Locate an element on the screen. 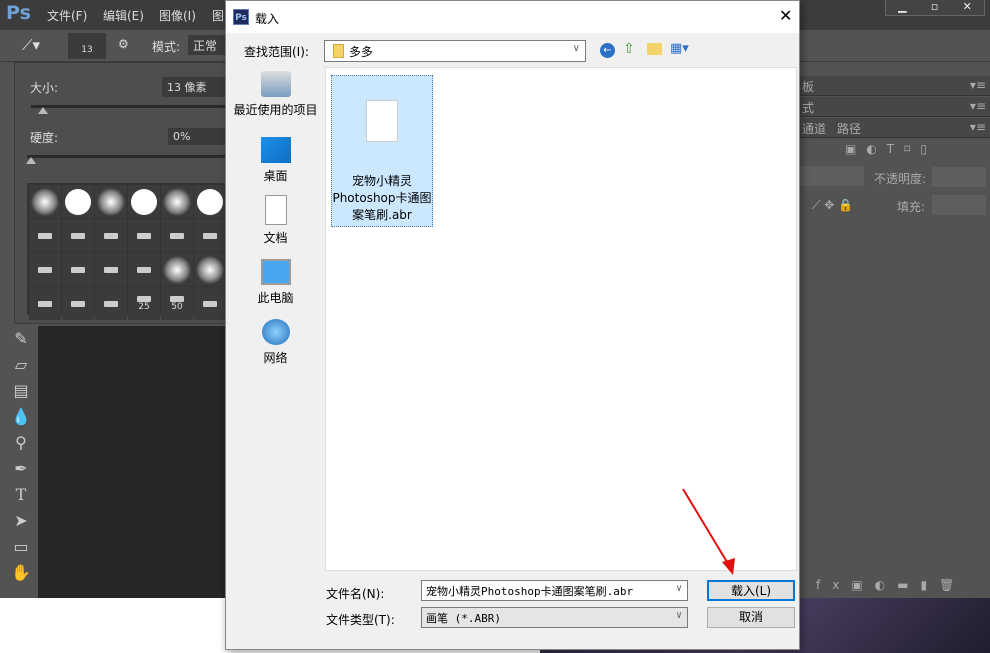 The height and width of the screenshot is (653, 990). toolbox: ✎ ▱ ▤ 💧 ⚲ ✒ T ➤ ▭ ✋ is located at coordinates (21, 461).